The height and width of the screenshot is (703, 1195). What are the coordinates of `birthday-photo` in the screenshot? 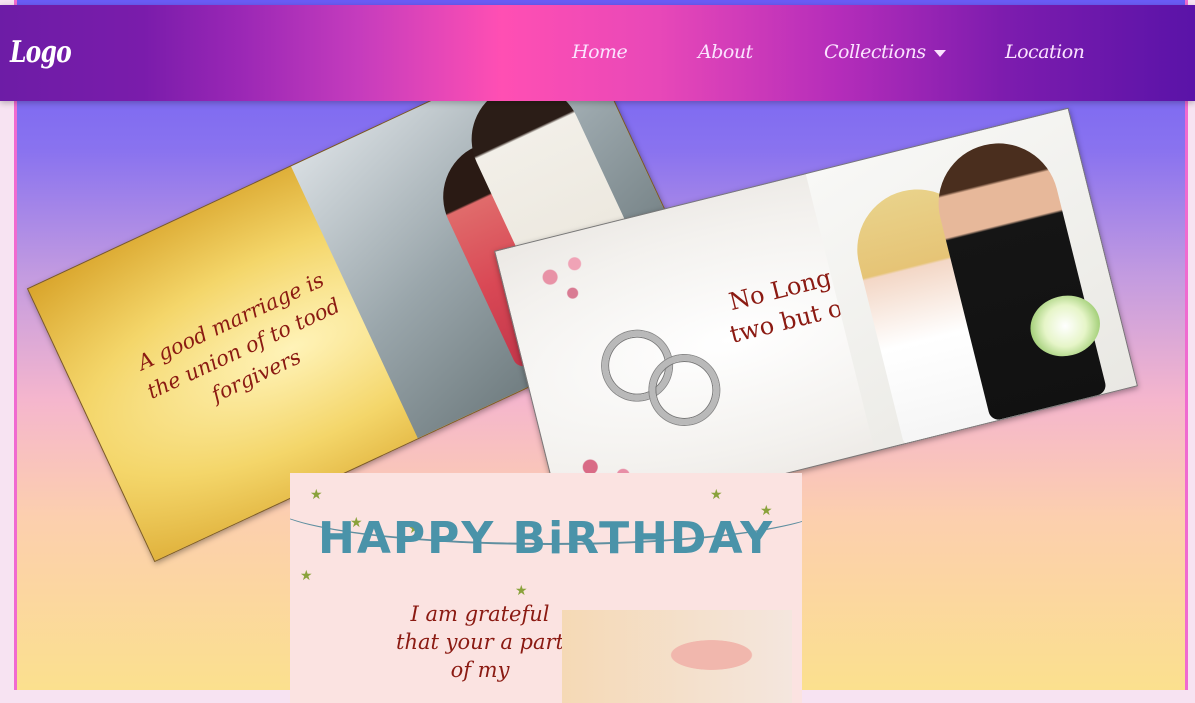 It's located at (677, 656).